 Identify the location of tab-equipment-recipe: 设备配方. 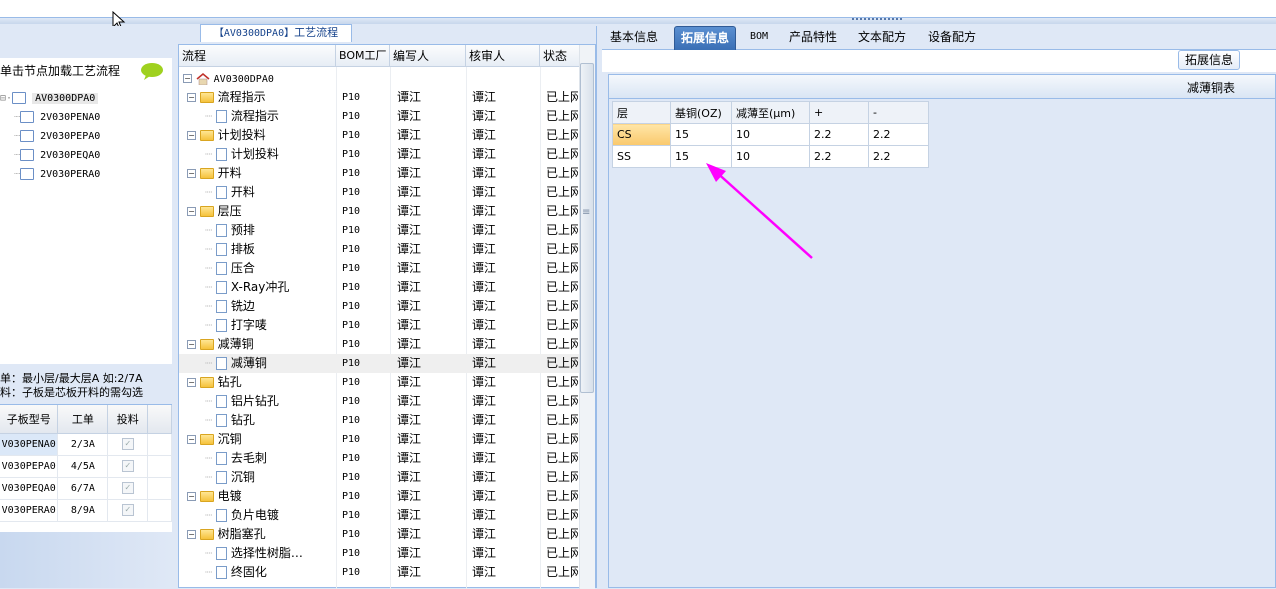
(952, 38).